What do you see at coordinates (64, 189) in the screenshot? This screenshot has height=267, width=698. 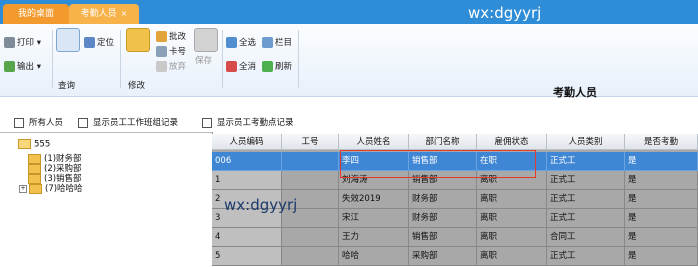 I see `tree-item-label: (7)哈哈哈` at bounding box center [64, 189].